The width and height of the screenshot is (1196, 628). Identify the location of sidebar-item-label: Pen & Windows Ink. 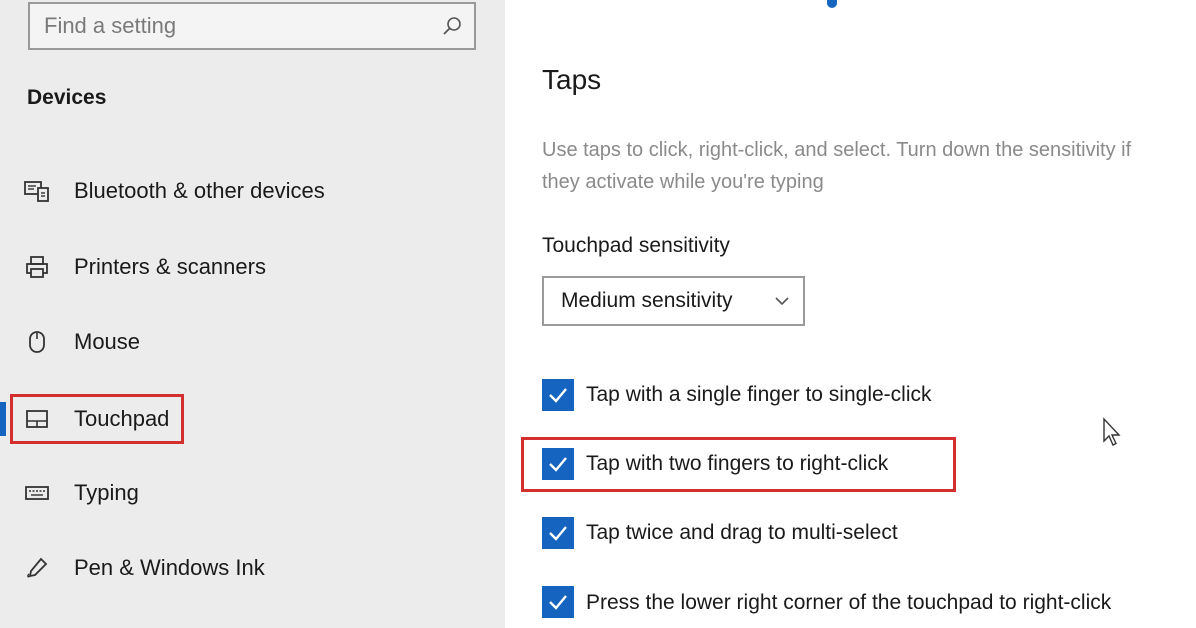
(169, 567).